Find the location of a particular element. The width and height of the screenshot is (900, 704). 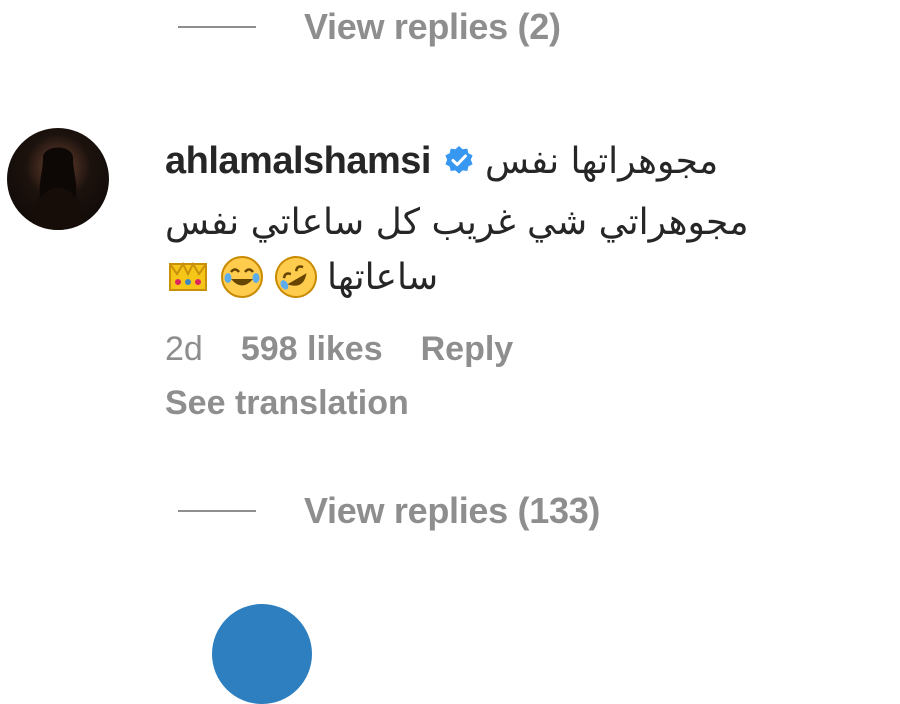

next-comment-avatar is located at coordinates (262, 654).